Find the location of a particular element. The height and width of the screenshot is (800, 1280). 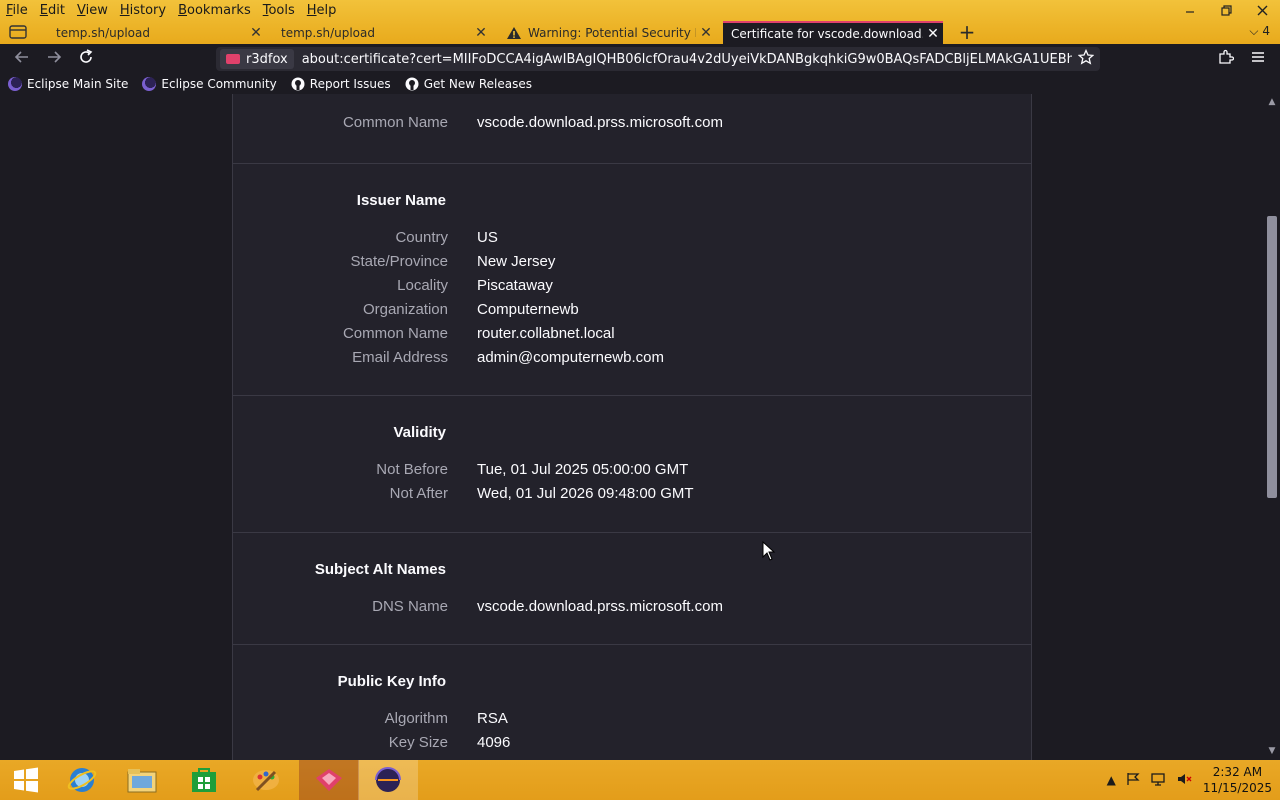

field-value: US is located at coordinates (487, 237).